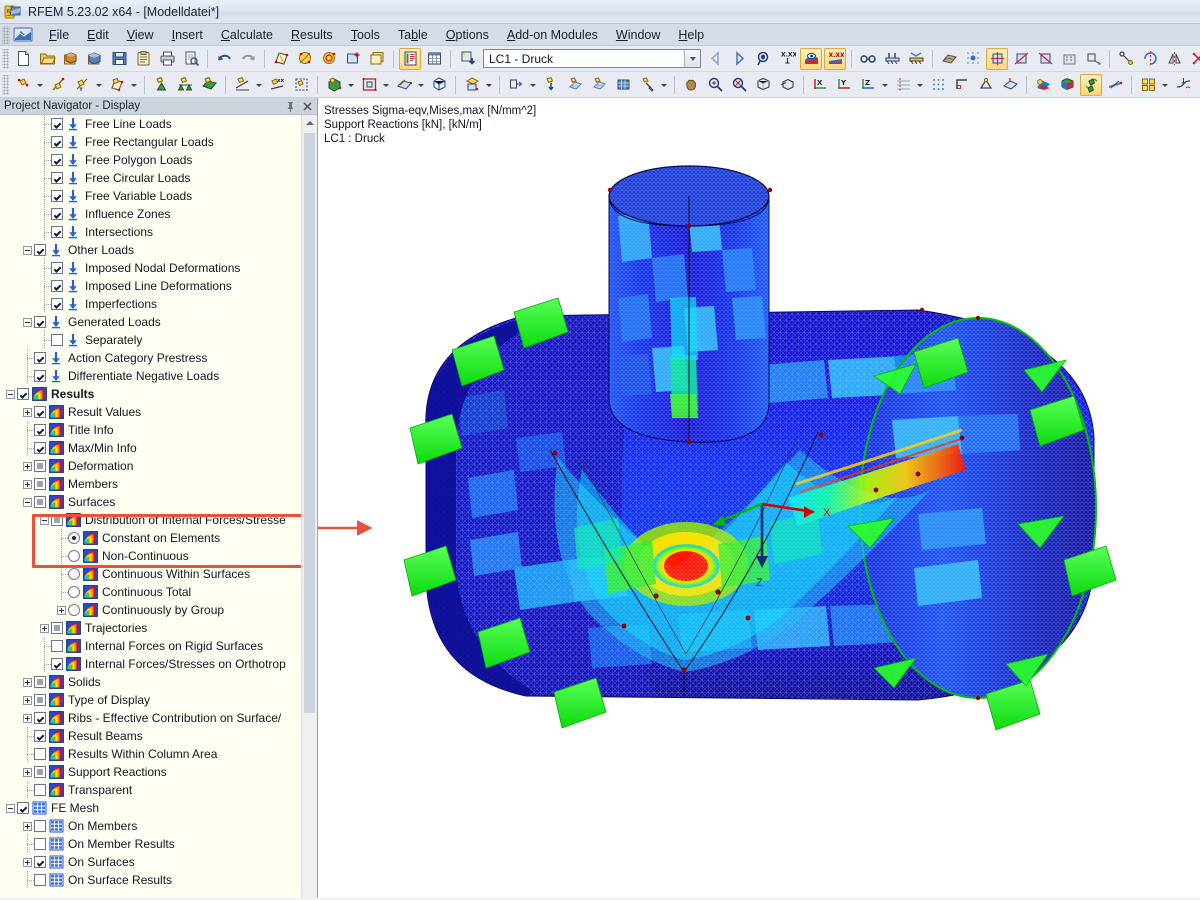 The height and width of the screenshot is (900, 1200). I want to click on support-reactions-icon, so click(892, 59).